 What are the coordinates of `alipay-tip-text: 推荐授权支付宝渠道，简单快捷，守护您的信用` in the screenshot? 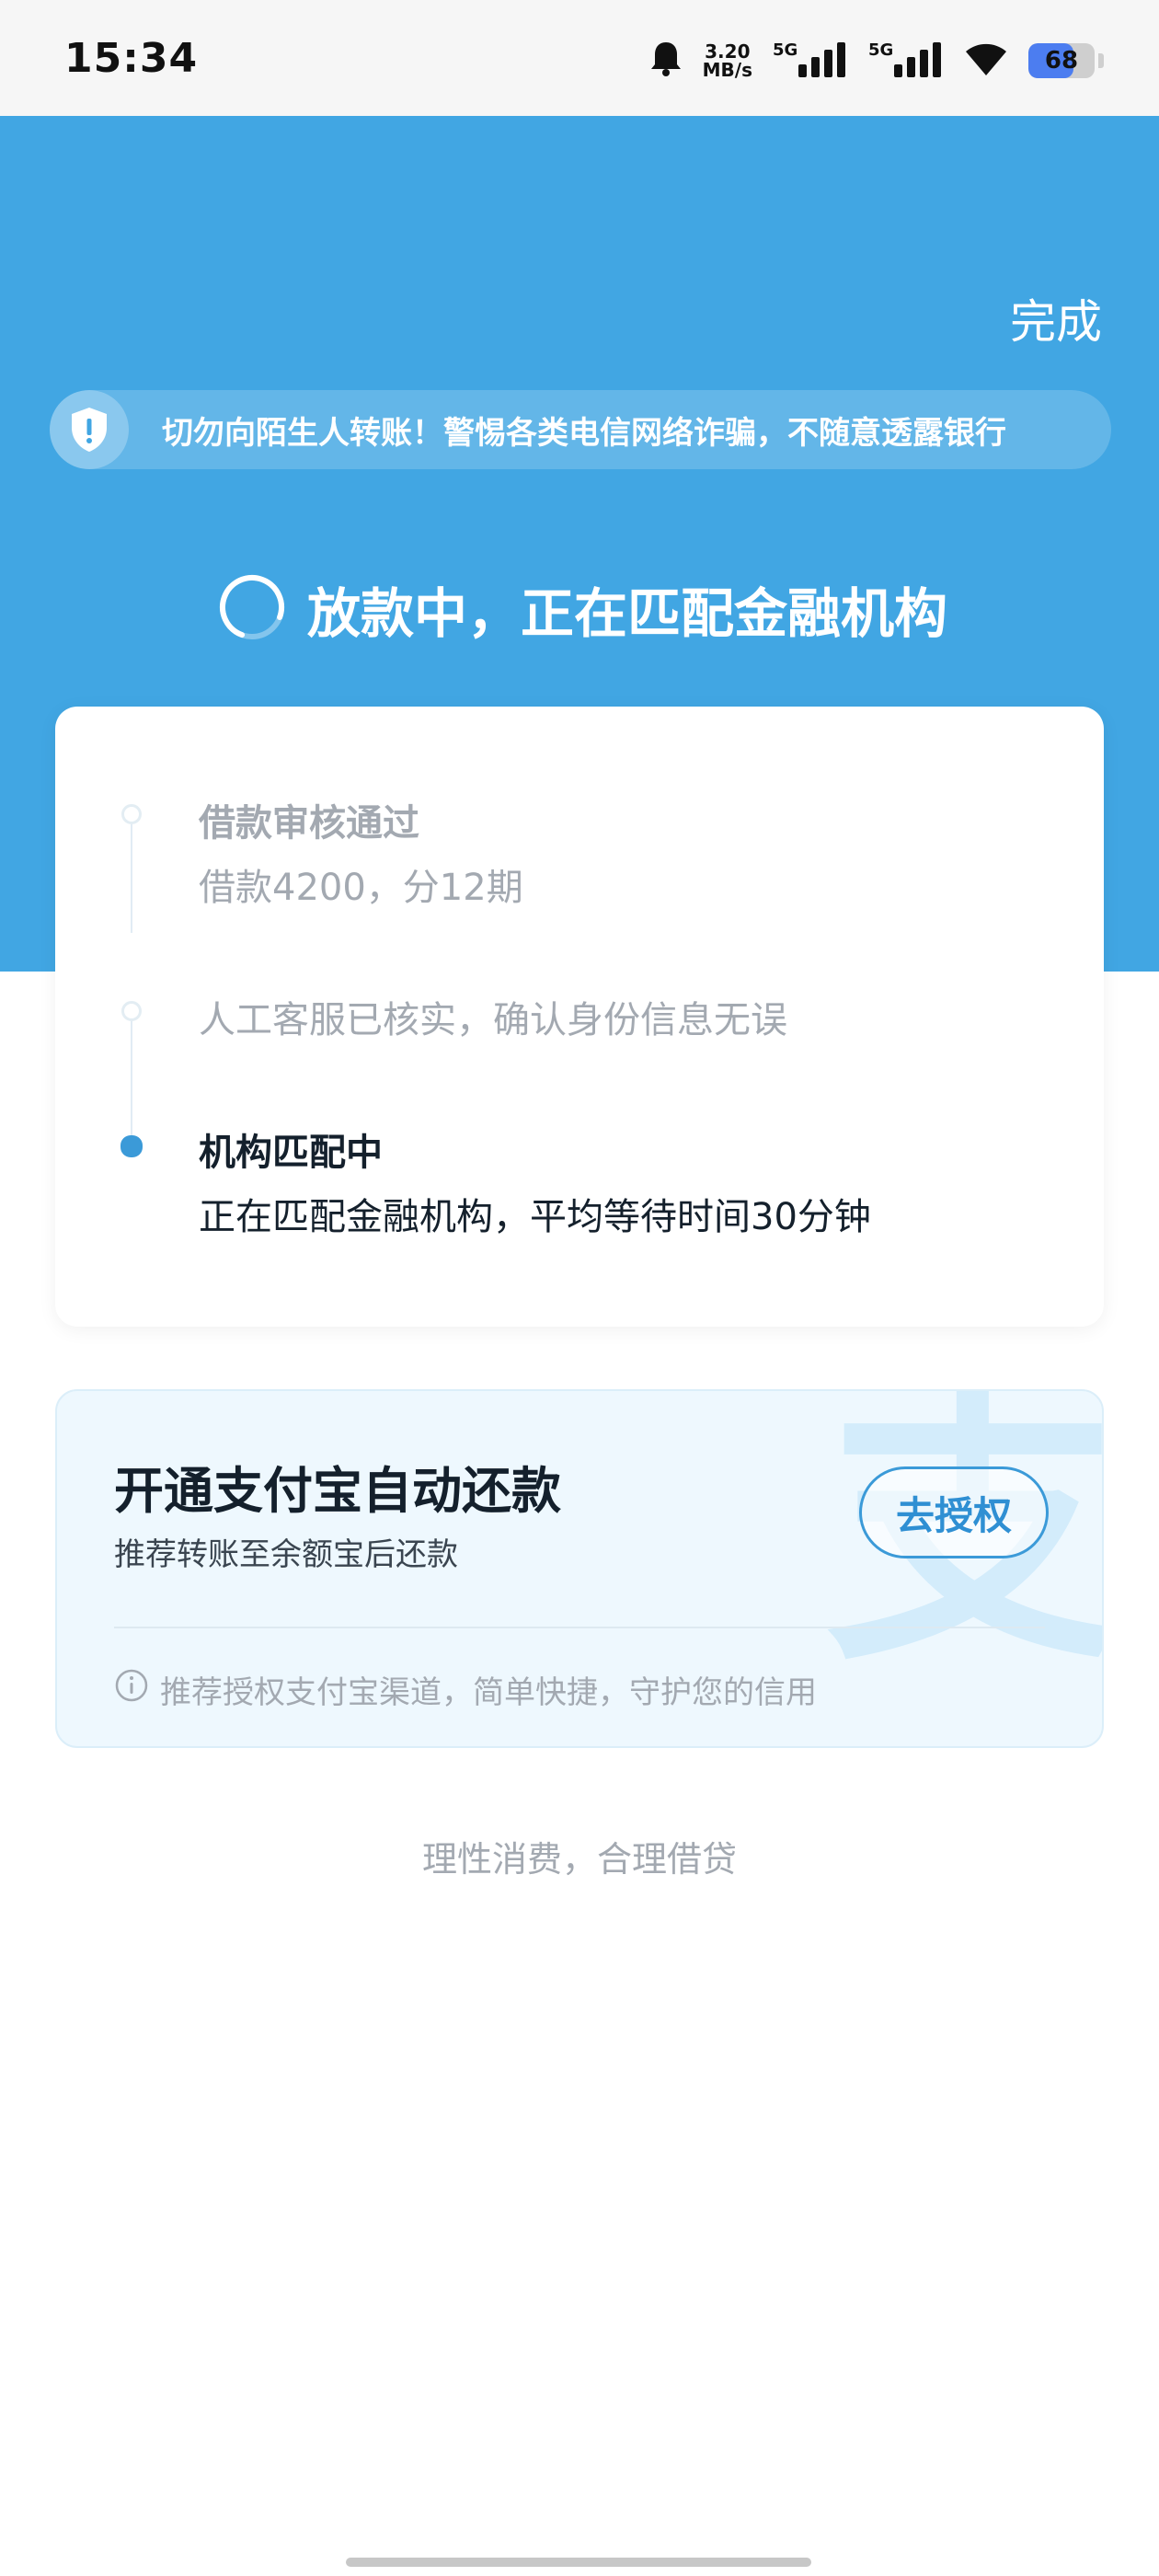 It's located at (488, 1692).